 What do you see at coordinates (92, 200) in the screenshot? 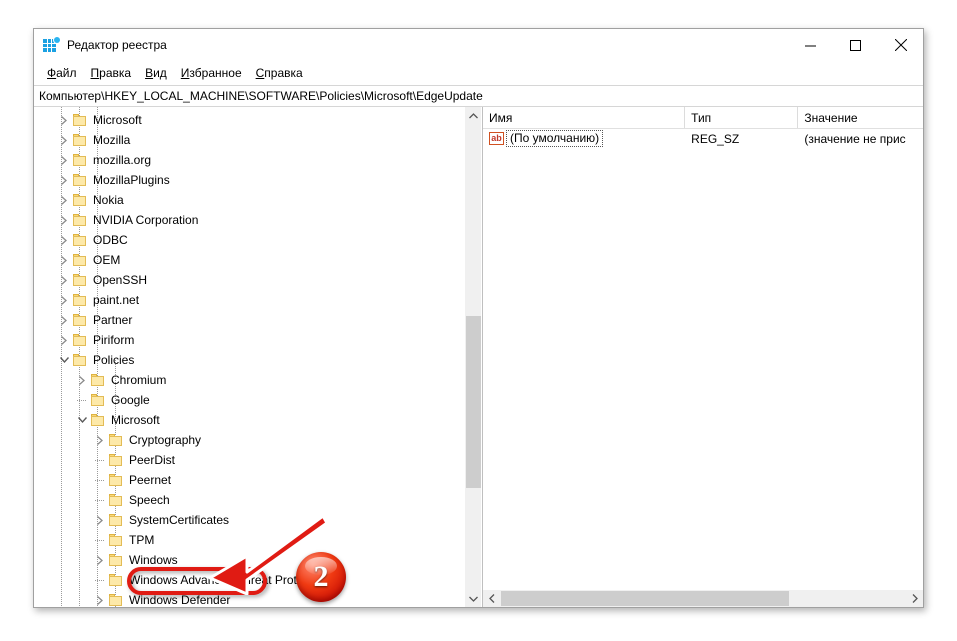
I see `tree-item-nokia: Nokia` at bounding box center [92, 200].